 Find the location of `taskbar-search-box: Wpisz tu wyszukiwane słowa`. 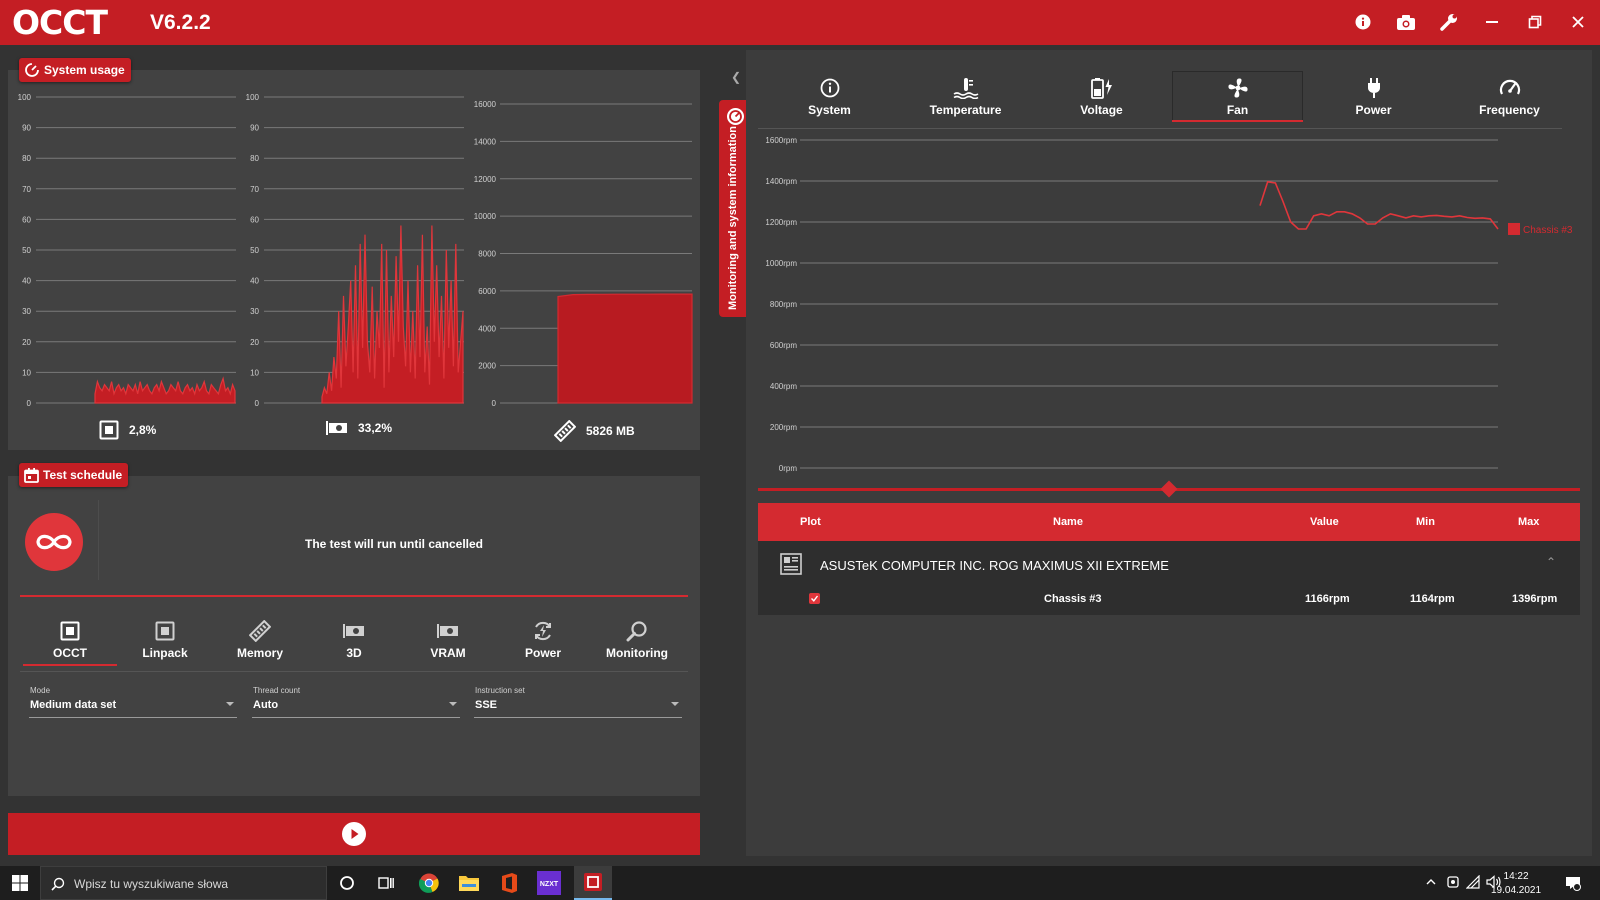

taskbar-search-box: Wpisz tu wyszukiwane słowa is located at coordinates (183, 883).